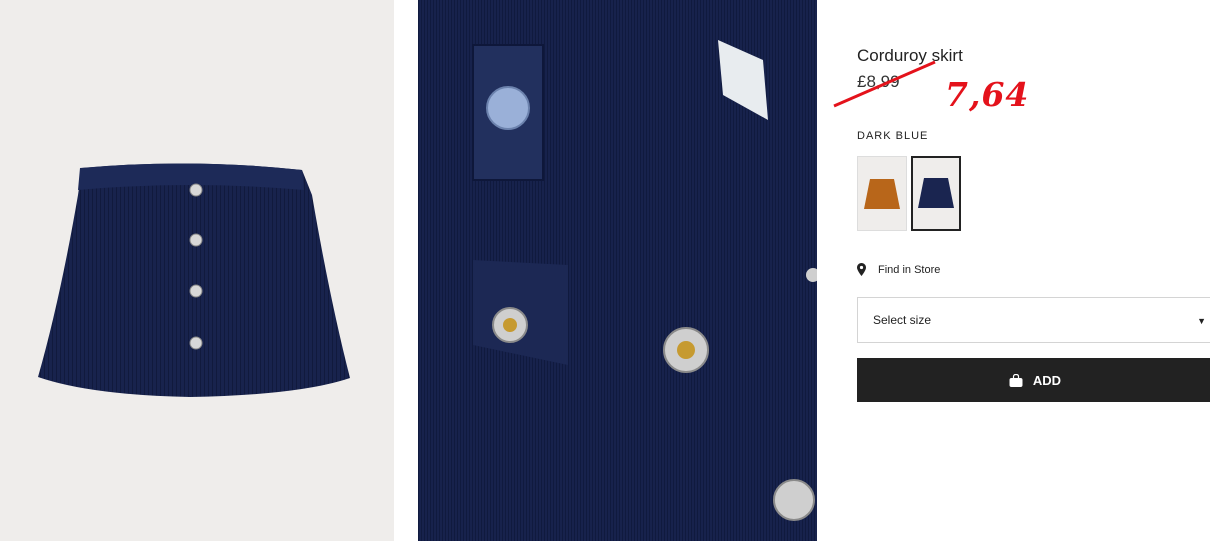 This screenshot has height=541, width=1210. What do you see at coordinates (1201, 321) in the screenshot?
I see `caret-down-icon: ▼` at bounding box center [1201, 321].